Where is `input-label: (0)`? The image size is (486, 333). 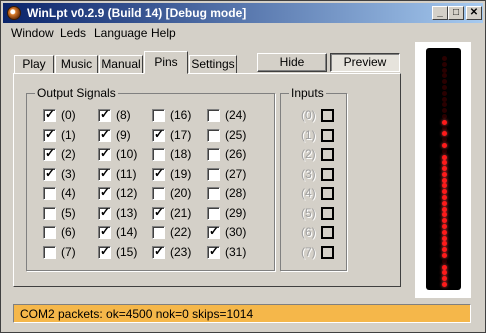
input-label: (0) is located at coordinates (308, 115).